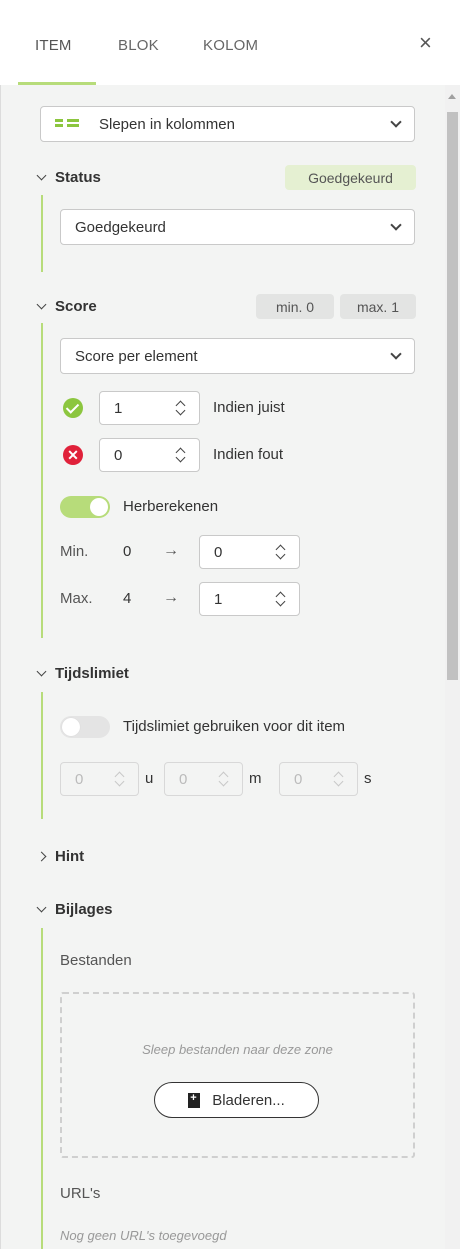  I want to click on time-limit-section-header: Tijdslimiet, so click(82, 673).